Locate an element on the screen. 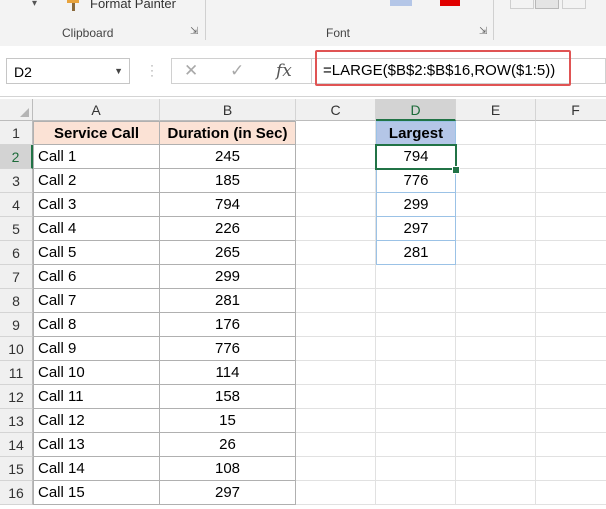 The image size is (606, 509). row-header: 9 is located at coordinates (16, 325).